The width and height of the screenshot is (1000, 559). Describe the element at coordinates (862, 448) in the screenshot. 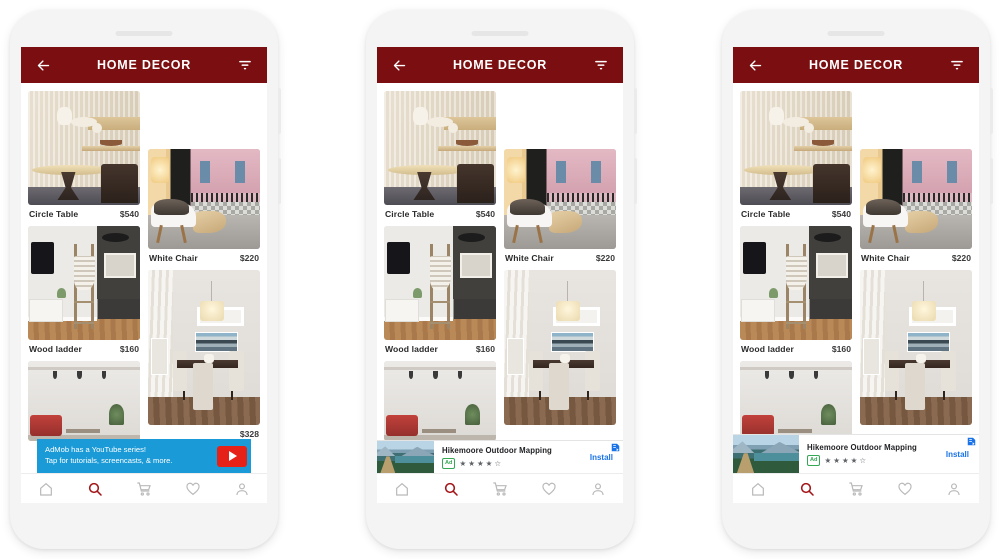

I see `ad-title: Hikemoore Outdoor Mapping` at that location.